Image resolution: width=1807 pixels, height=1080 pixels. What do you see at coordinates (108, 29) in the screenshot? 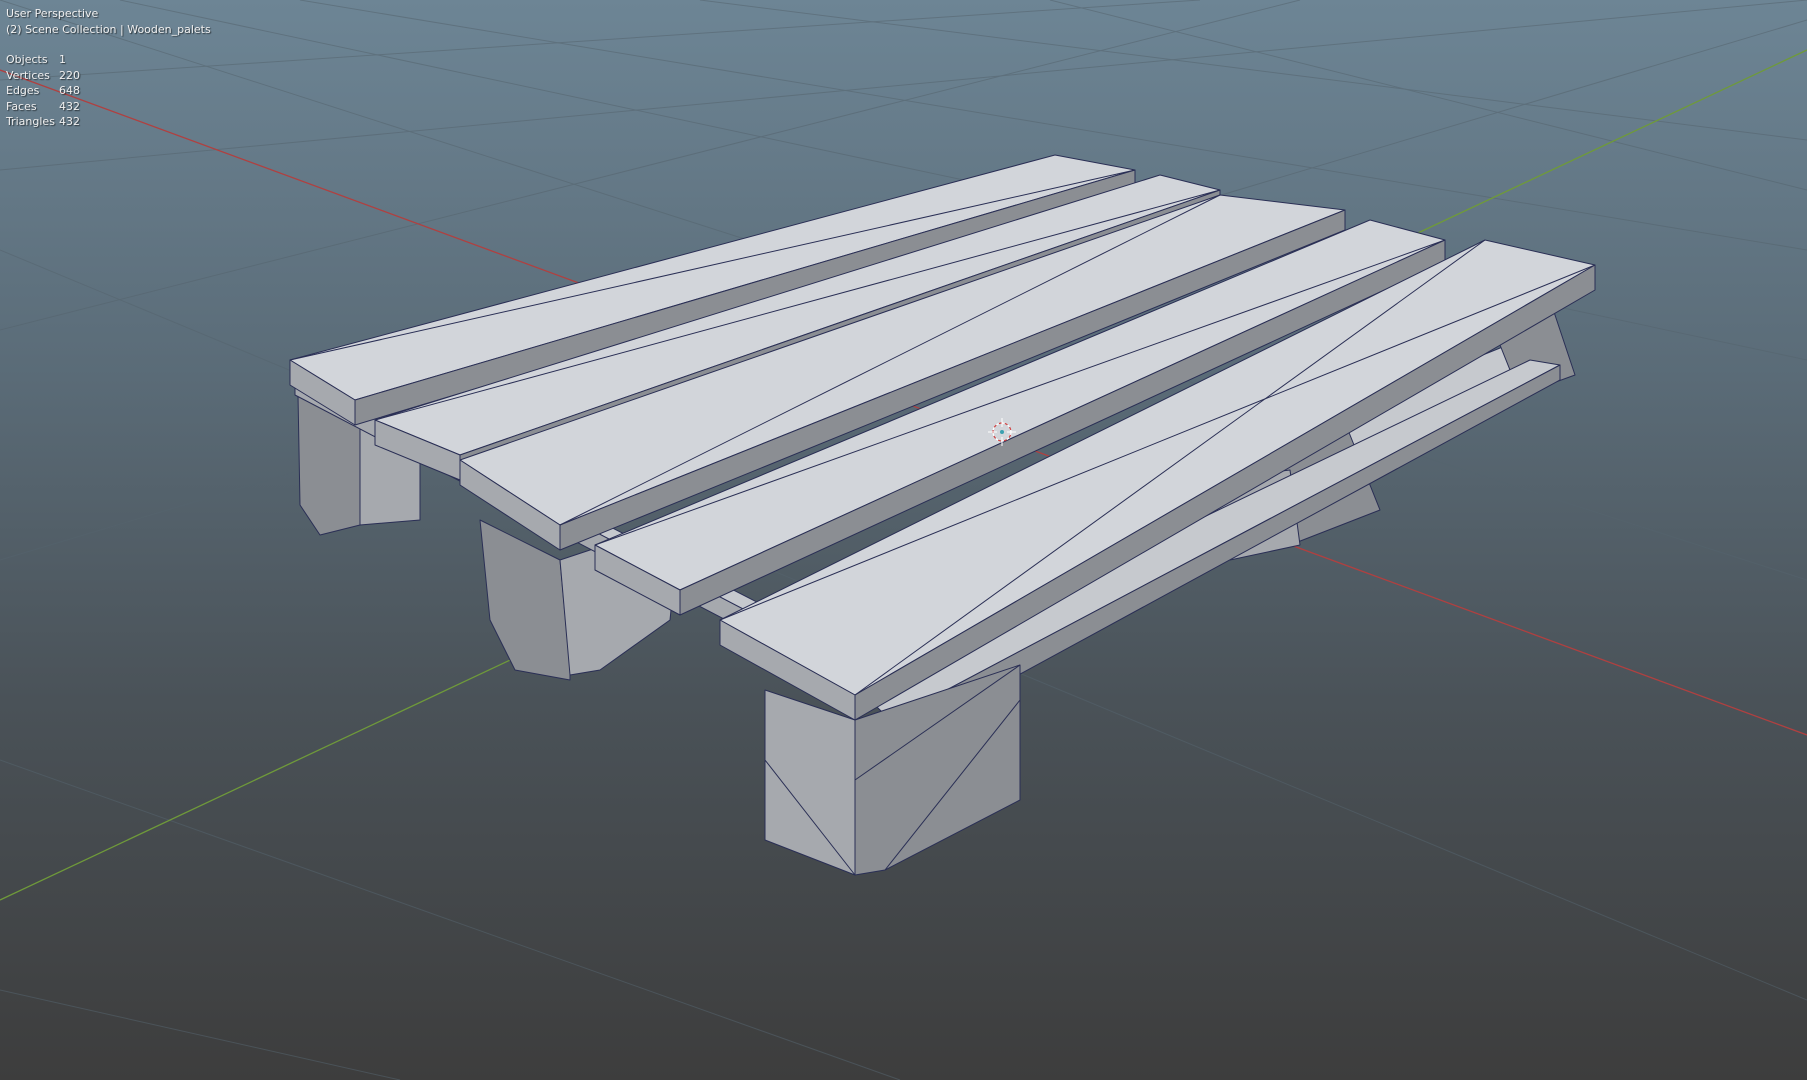
I see `collection-path: (2) Scene Collection | Wooden_palets` at bounding box center [108, 29].